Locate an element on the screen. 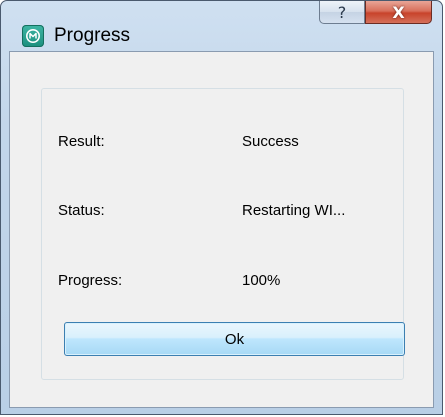  ok-button-label: Ok is located at coordinates (234, 339).